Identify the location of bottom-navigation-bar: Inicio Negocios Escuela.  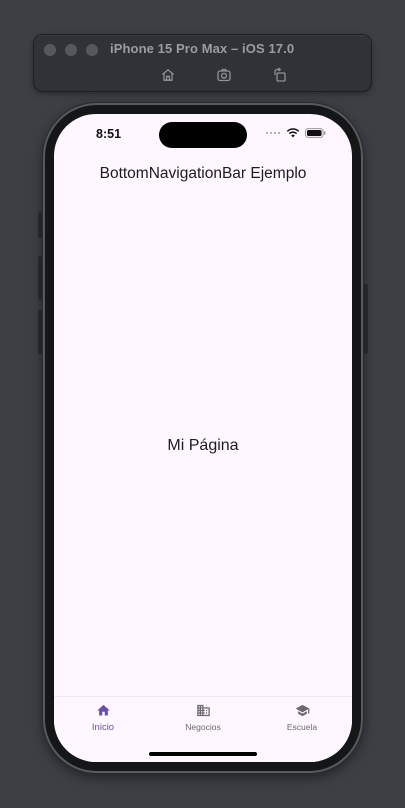
(203, 729).